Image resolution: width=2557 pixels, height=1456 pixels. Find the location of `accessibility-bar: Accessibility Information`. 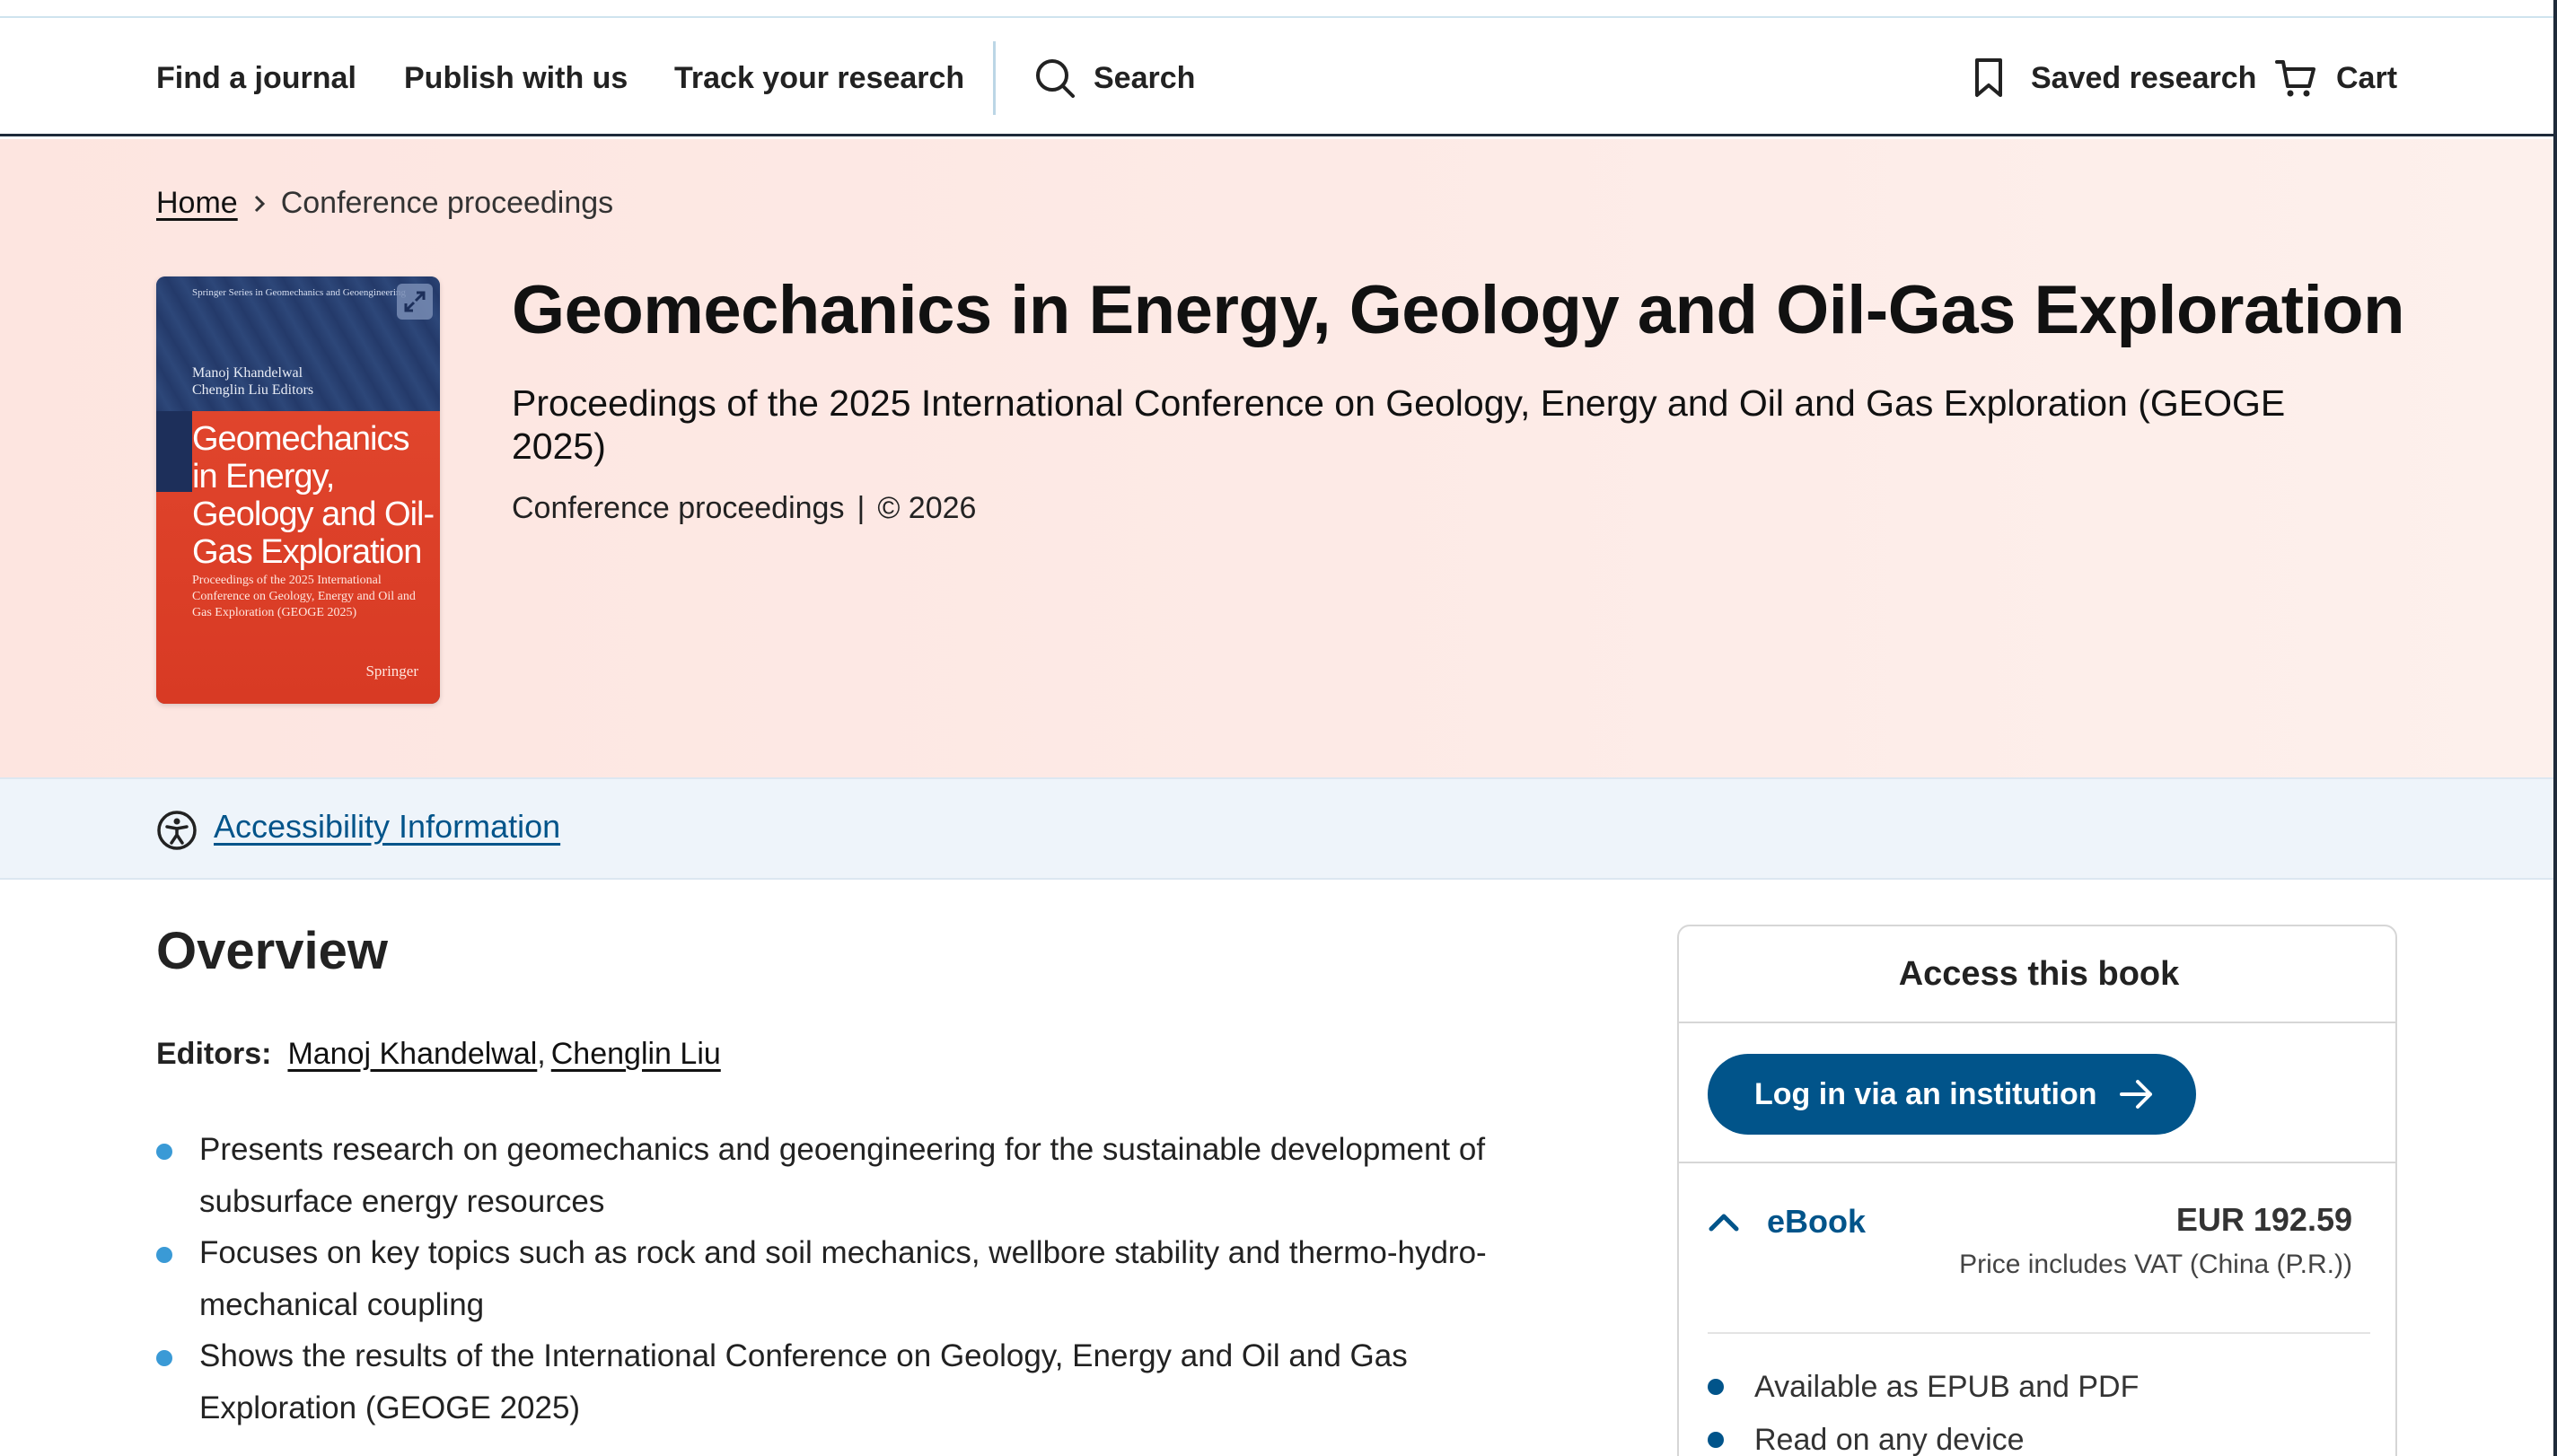

accessibility-bar: Accessibility Information is located at coordinates (1278, 828).